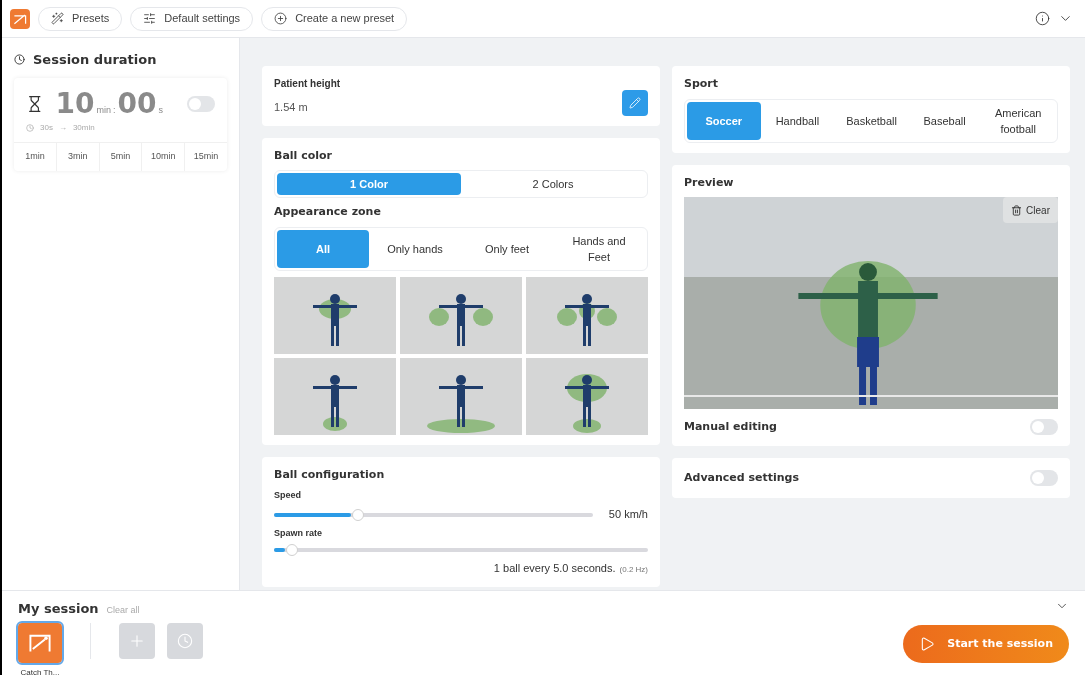 This screenshot has height=675, width=1085. What do you see at coordinates (78, 156) in the screenshot?
I see `duration-preset-button: 3min` at bounding box center [78, 156].